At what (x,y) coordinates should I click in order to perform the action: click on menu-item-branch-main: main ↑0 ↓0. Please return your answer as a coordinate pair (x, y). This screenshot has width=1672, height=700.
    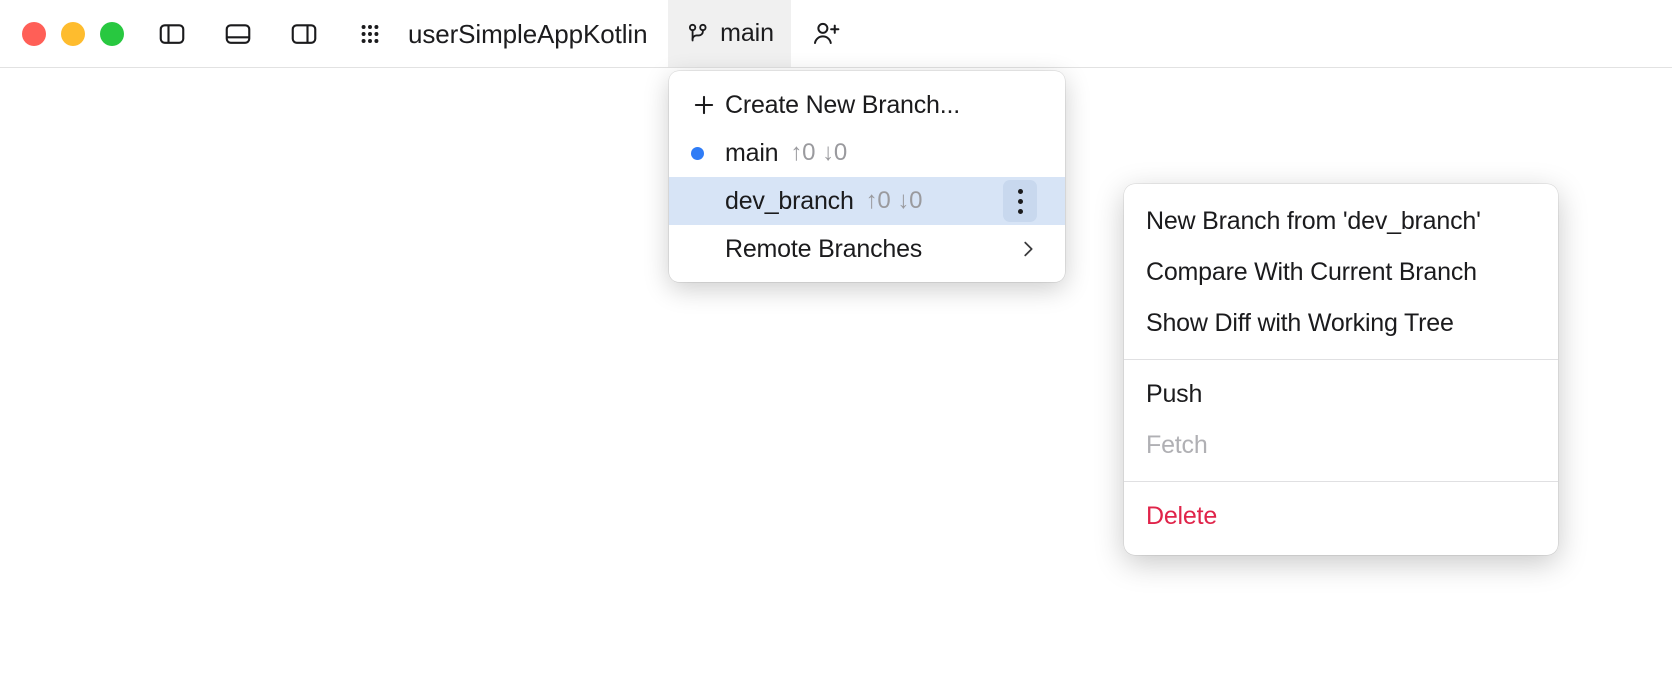
    Looking at the image, I should click on (867, 153).